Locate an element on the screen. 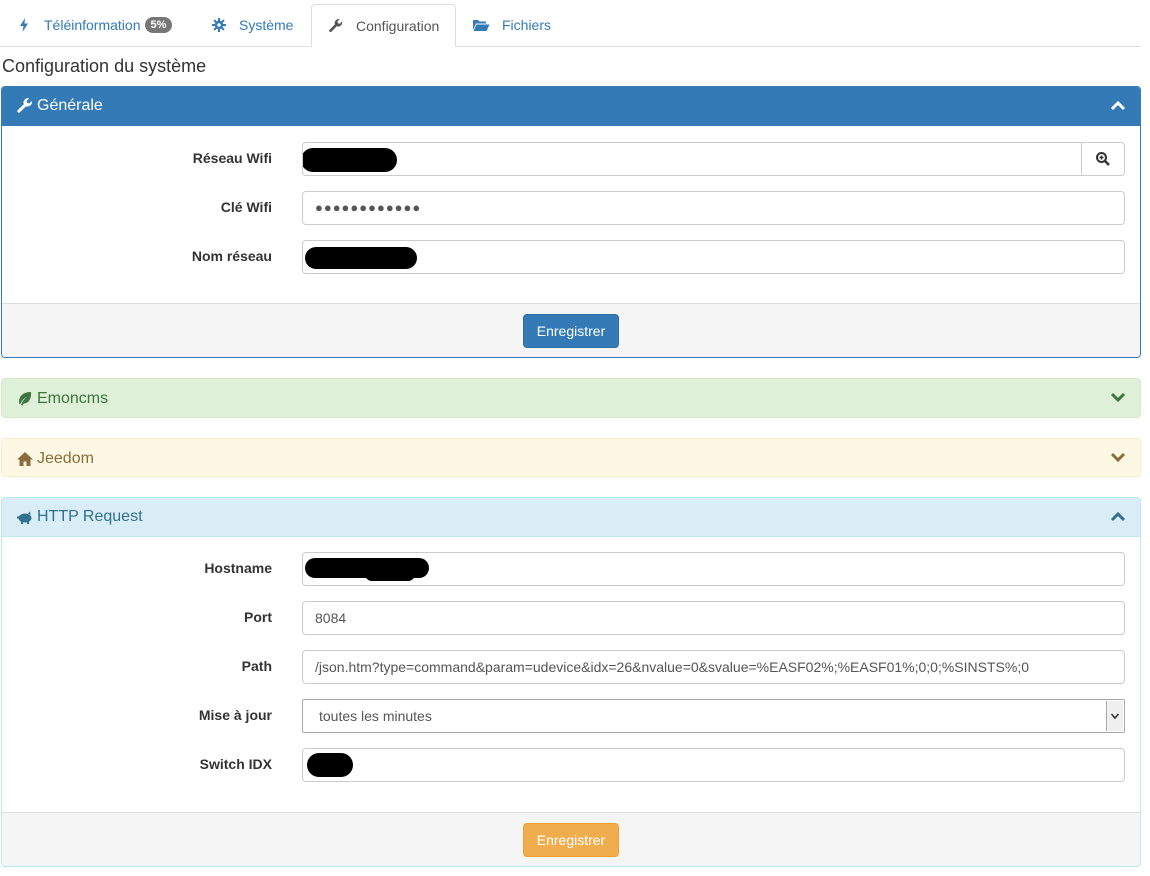 This screenshot has width=1150, height=876. tab-label: Système is located at coordinates (266, 24).